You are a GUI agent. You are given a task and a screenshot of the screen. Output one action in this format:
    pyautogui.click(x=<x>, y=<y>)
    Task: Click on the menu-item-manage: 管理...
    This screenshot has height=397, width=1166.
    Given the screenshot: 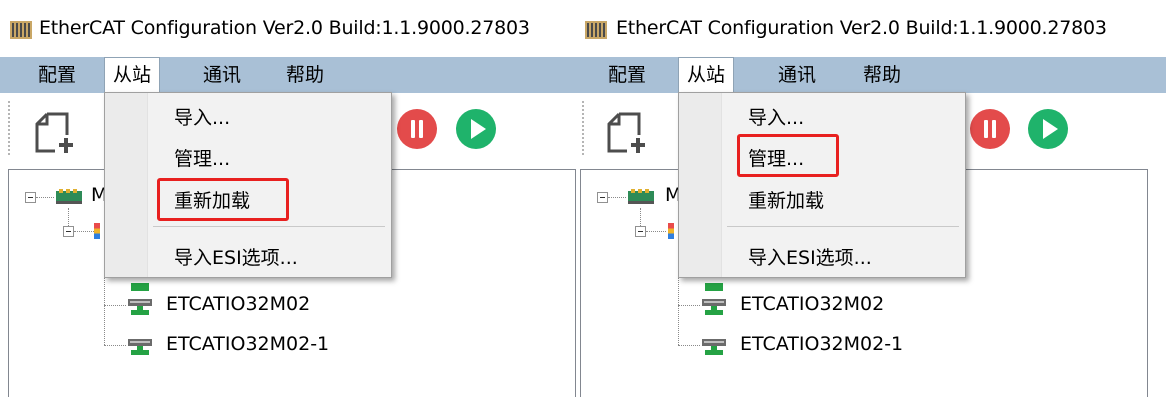 What is the action you would take?
    pyautogui.click(x=202, y=157)
    